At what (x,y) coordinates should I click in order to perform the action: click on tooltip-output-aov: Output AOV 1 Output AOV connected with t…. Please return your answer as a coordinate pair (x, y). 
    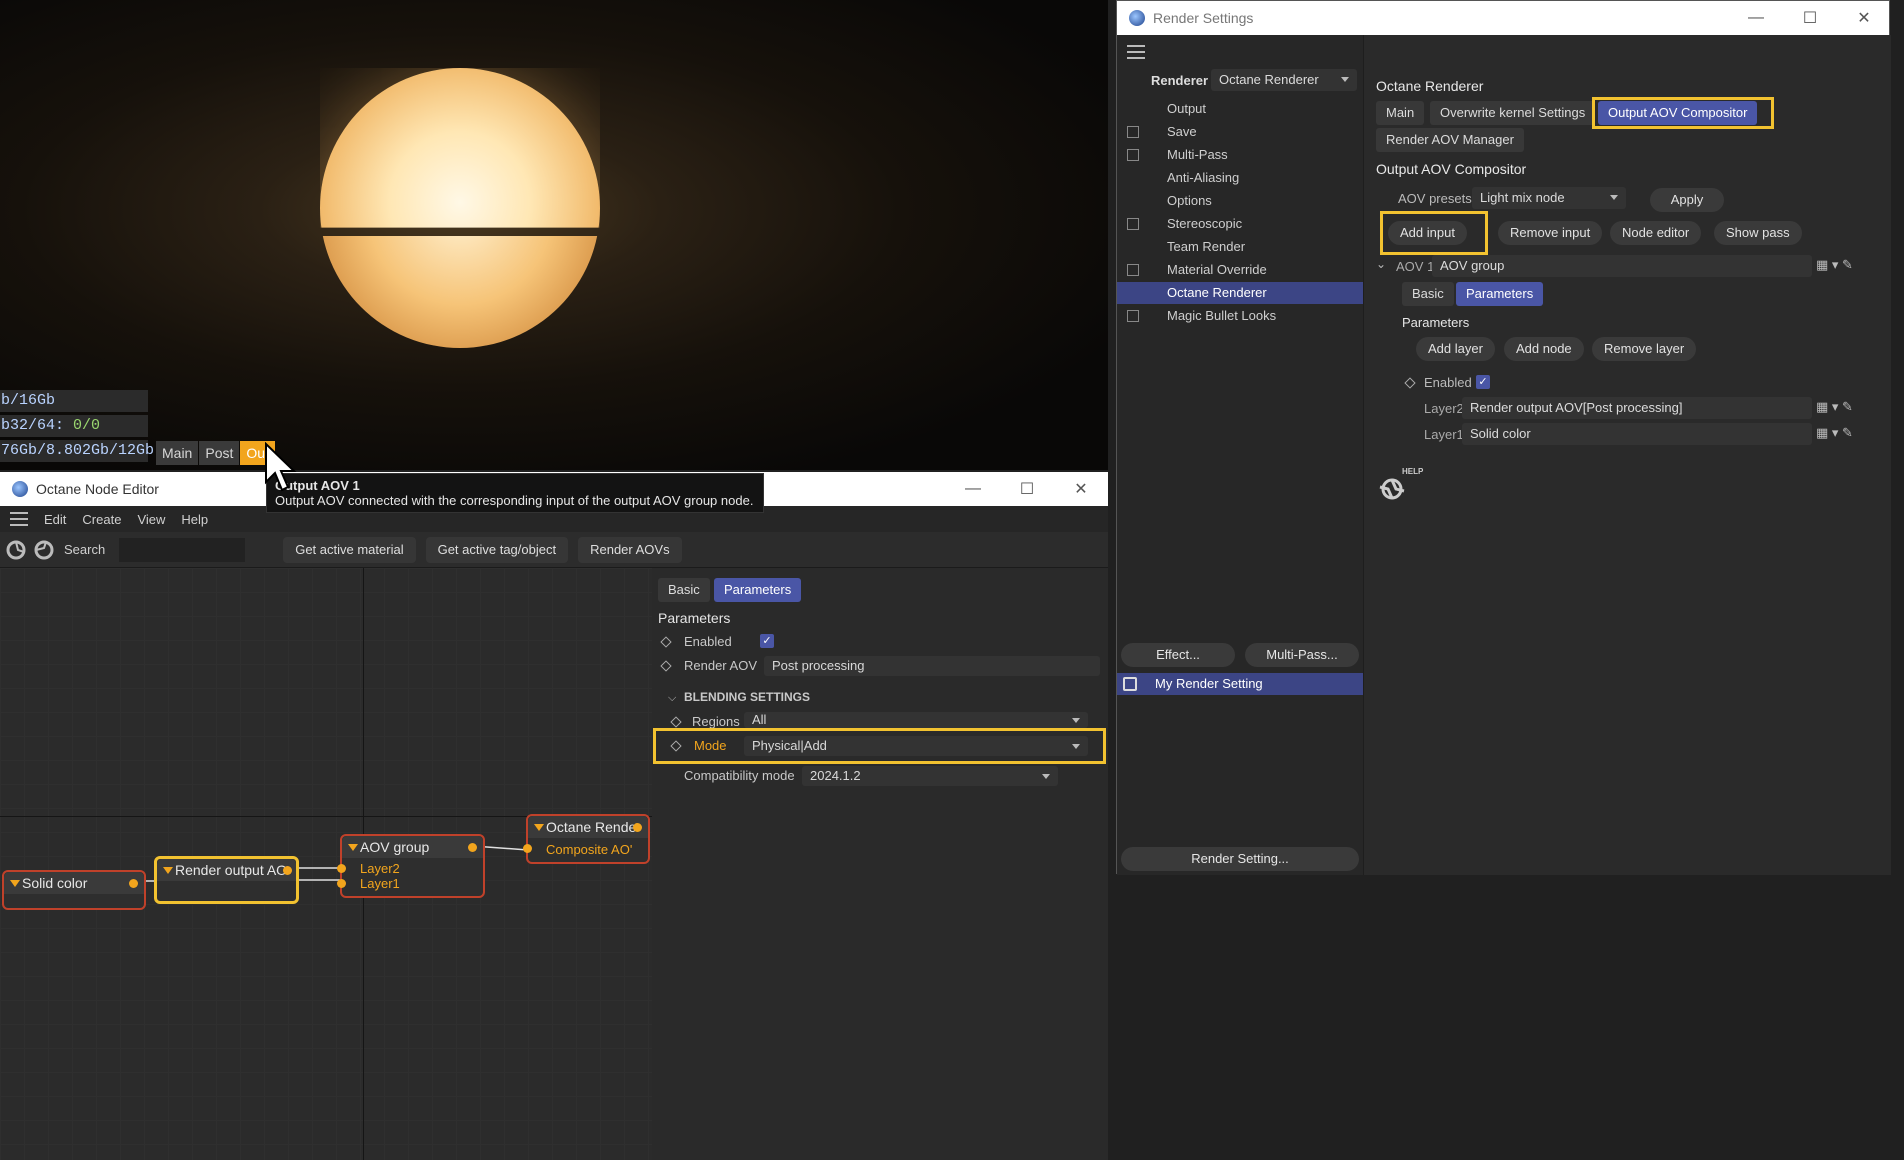
    Looking at the image, I should click on (515, 493).